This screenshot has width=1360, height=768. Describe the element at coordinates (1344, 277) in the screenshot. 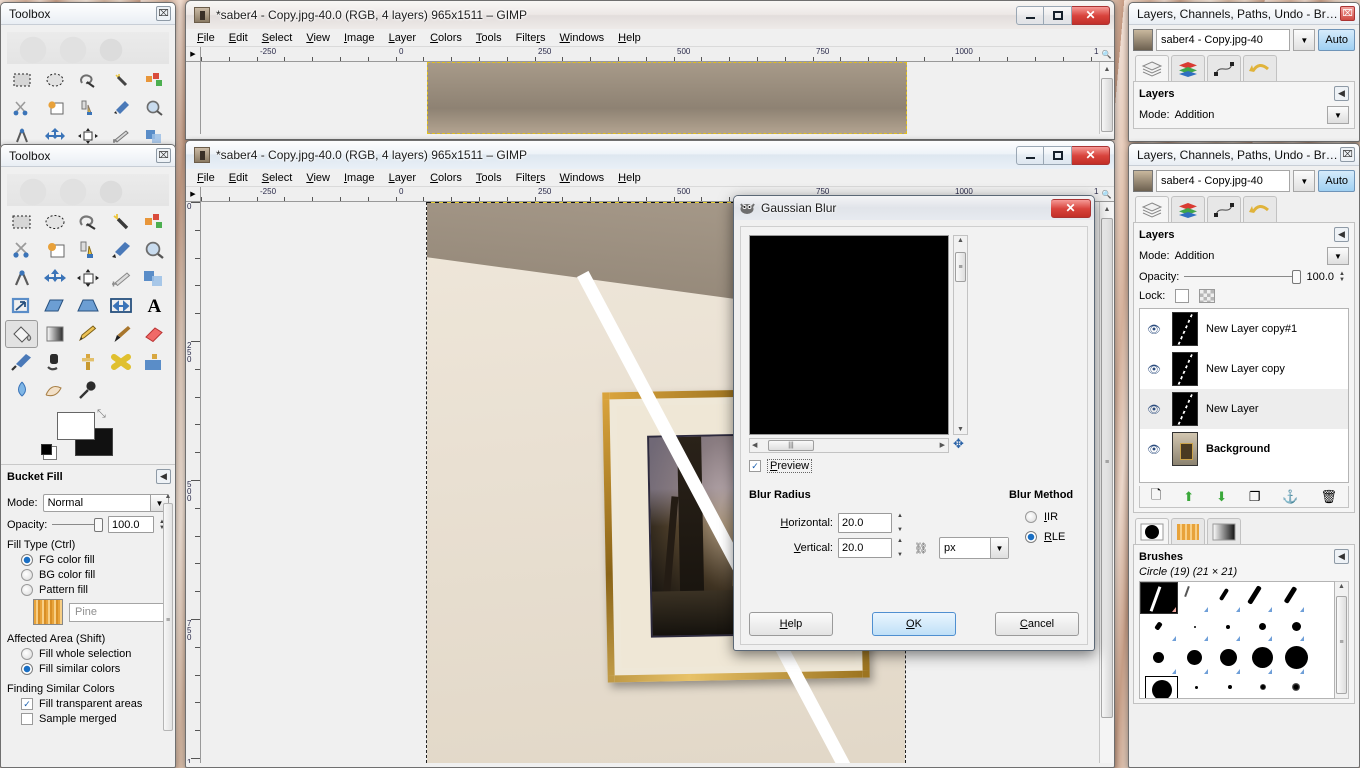

I see `layer-opacity-stepper: ▲ ▼` at that location.